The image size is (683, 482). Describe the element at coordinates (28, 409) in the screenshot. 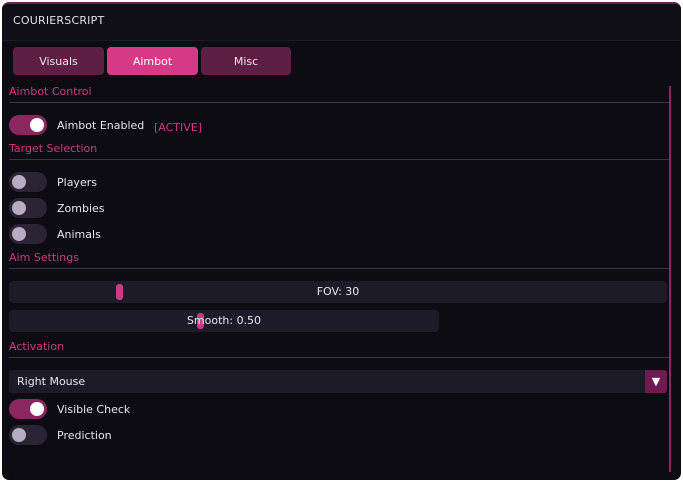

I see `visible-check-toggle` at that location.